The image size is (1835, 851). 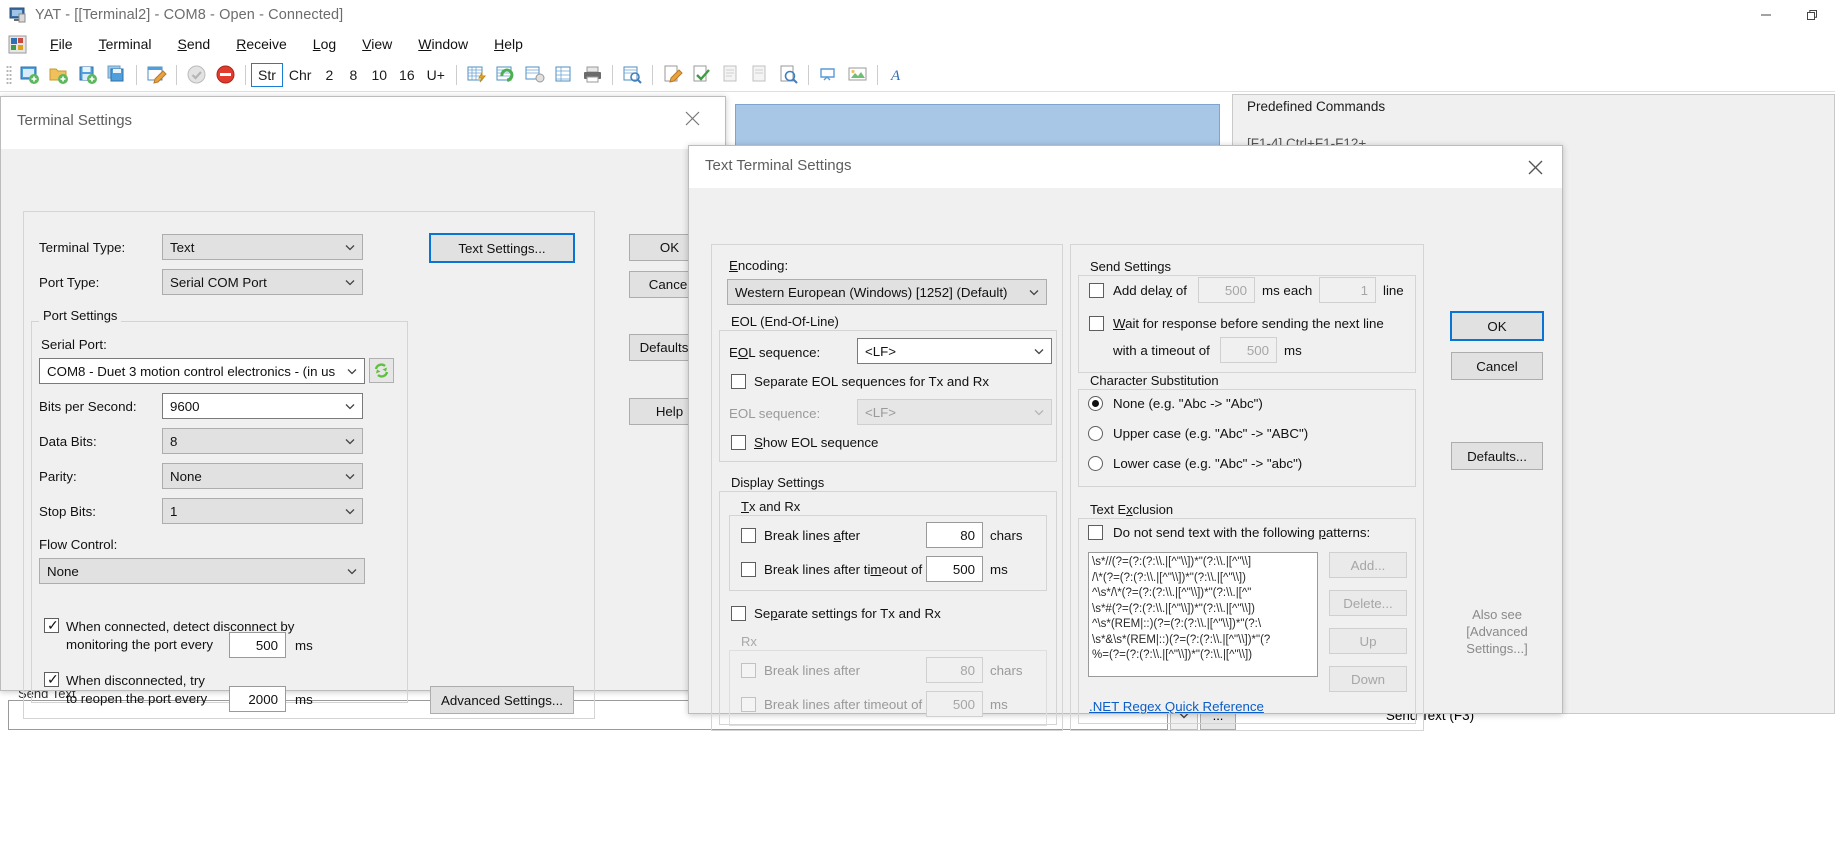 What do you see at coordinates (1095, 463) in the screenshot?
I see `char-sub-lower-radio` at bounding box center [1095, 463].